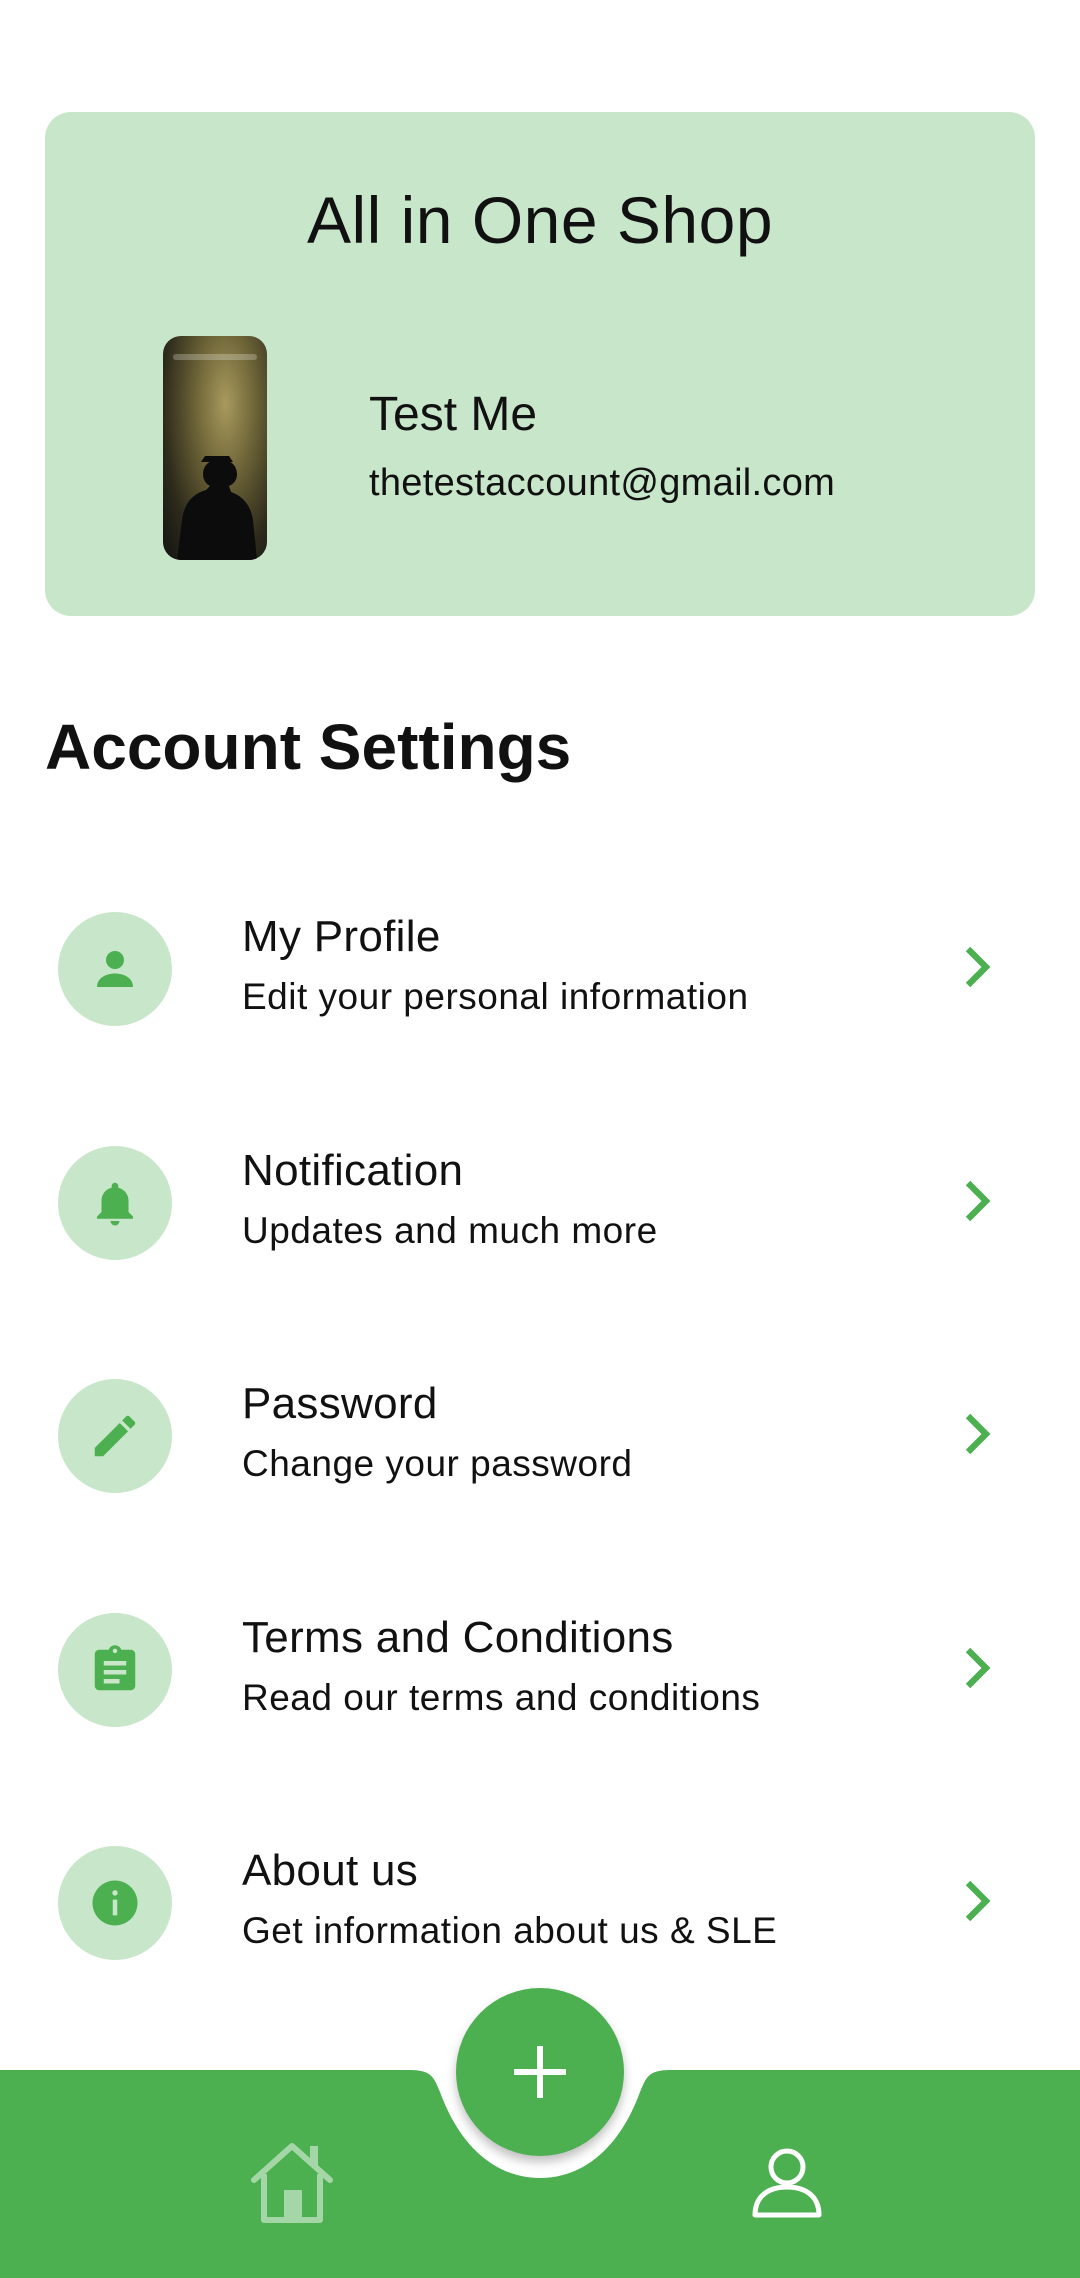 The image size is (1080, 2278). What do you see at coordinates (115, 1203) in the screenshot?
I see `bell-icon` at bounding box center [115, 1203].